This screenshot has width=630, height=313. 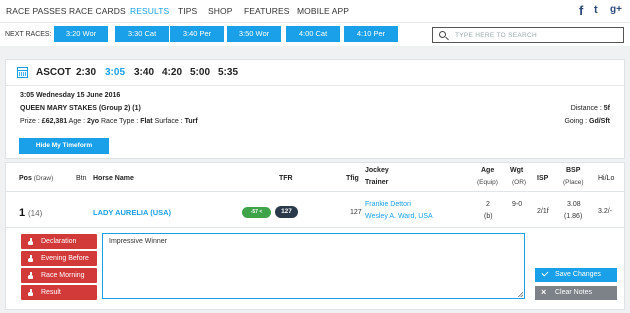 What do you see at coordinates (138, 241) in the screenshot?
I see `notes-text: Impressive Winner` at bounding box center [138, 241].